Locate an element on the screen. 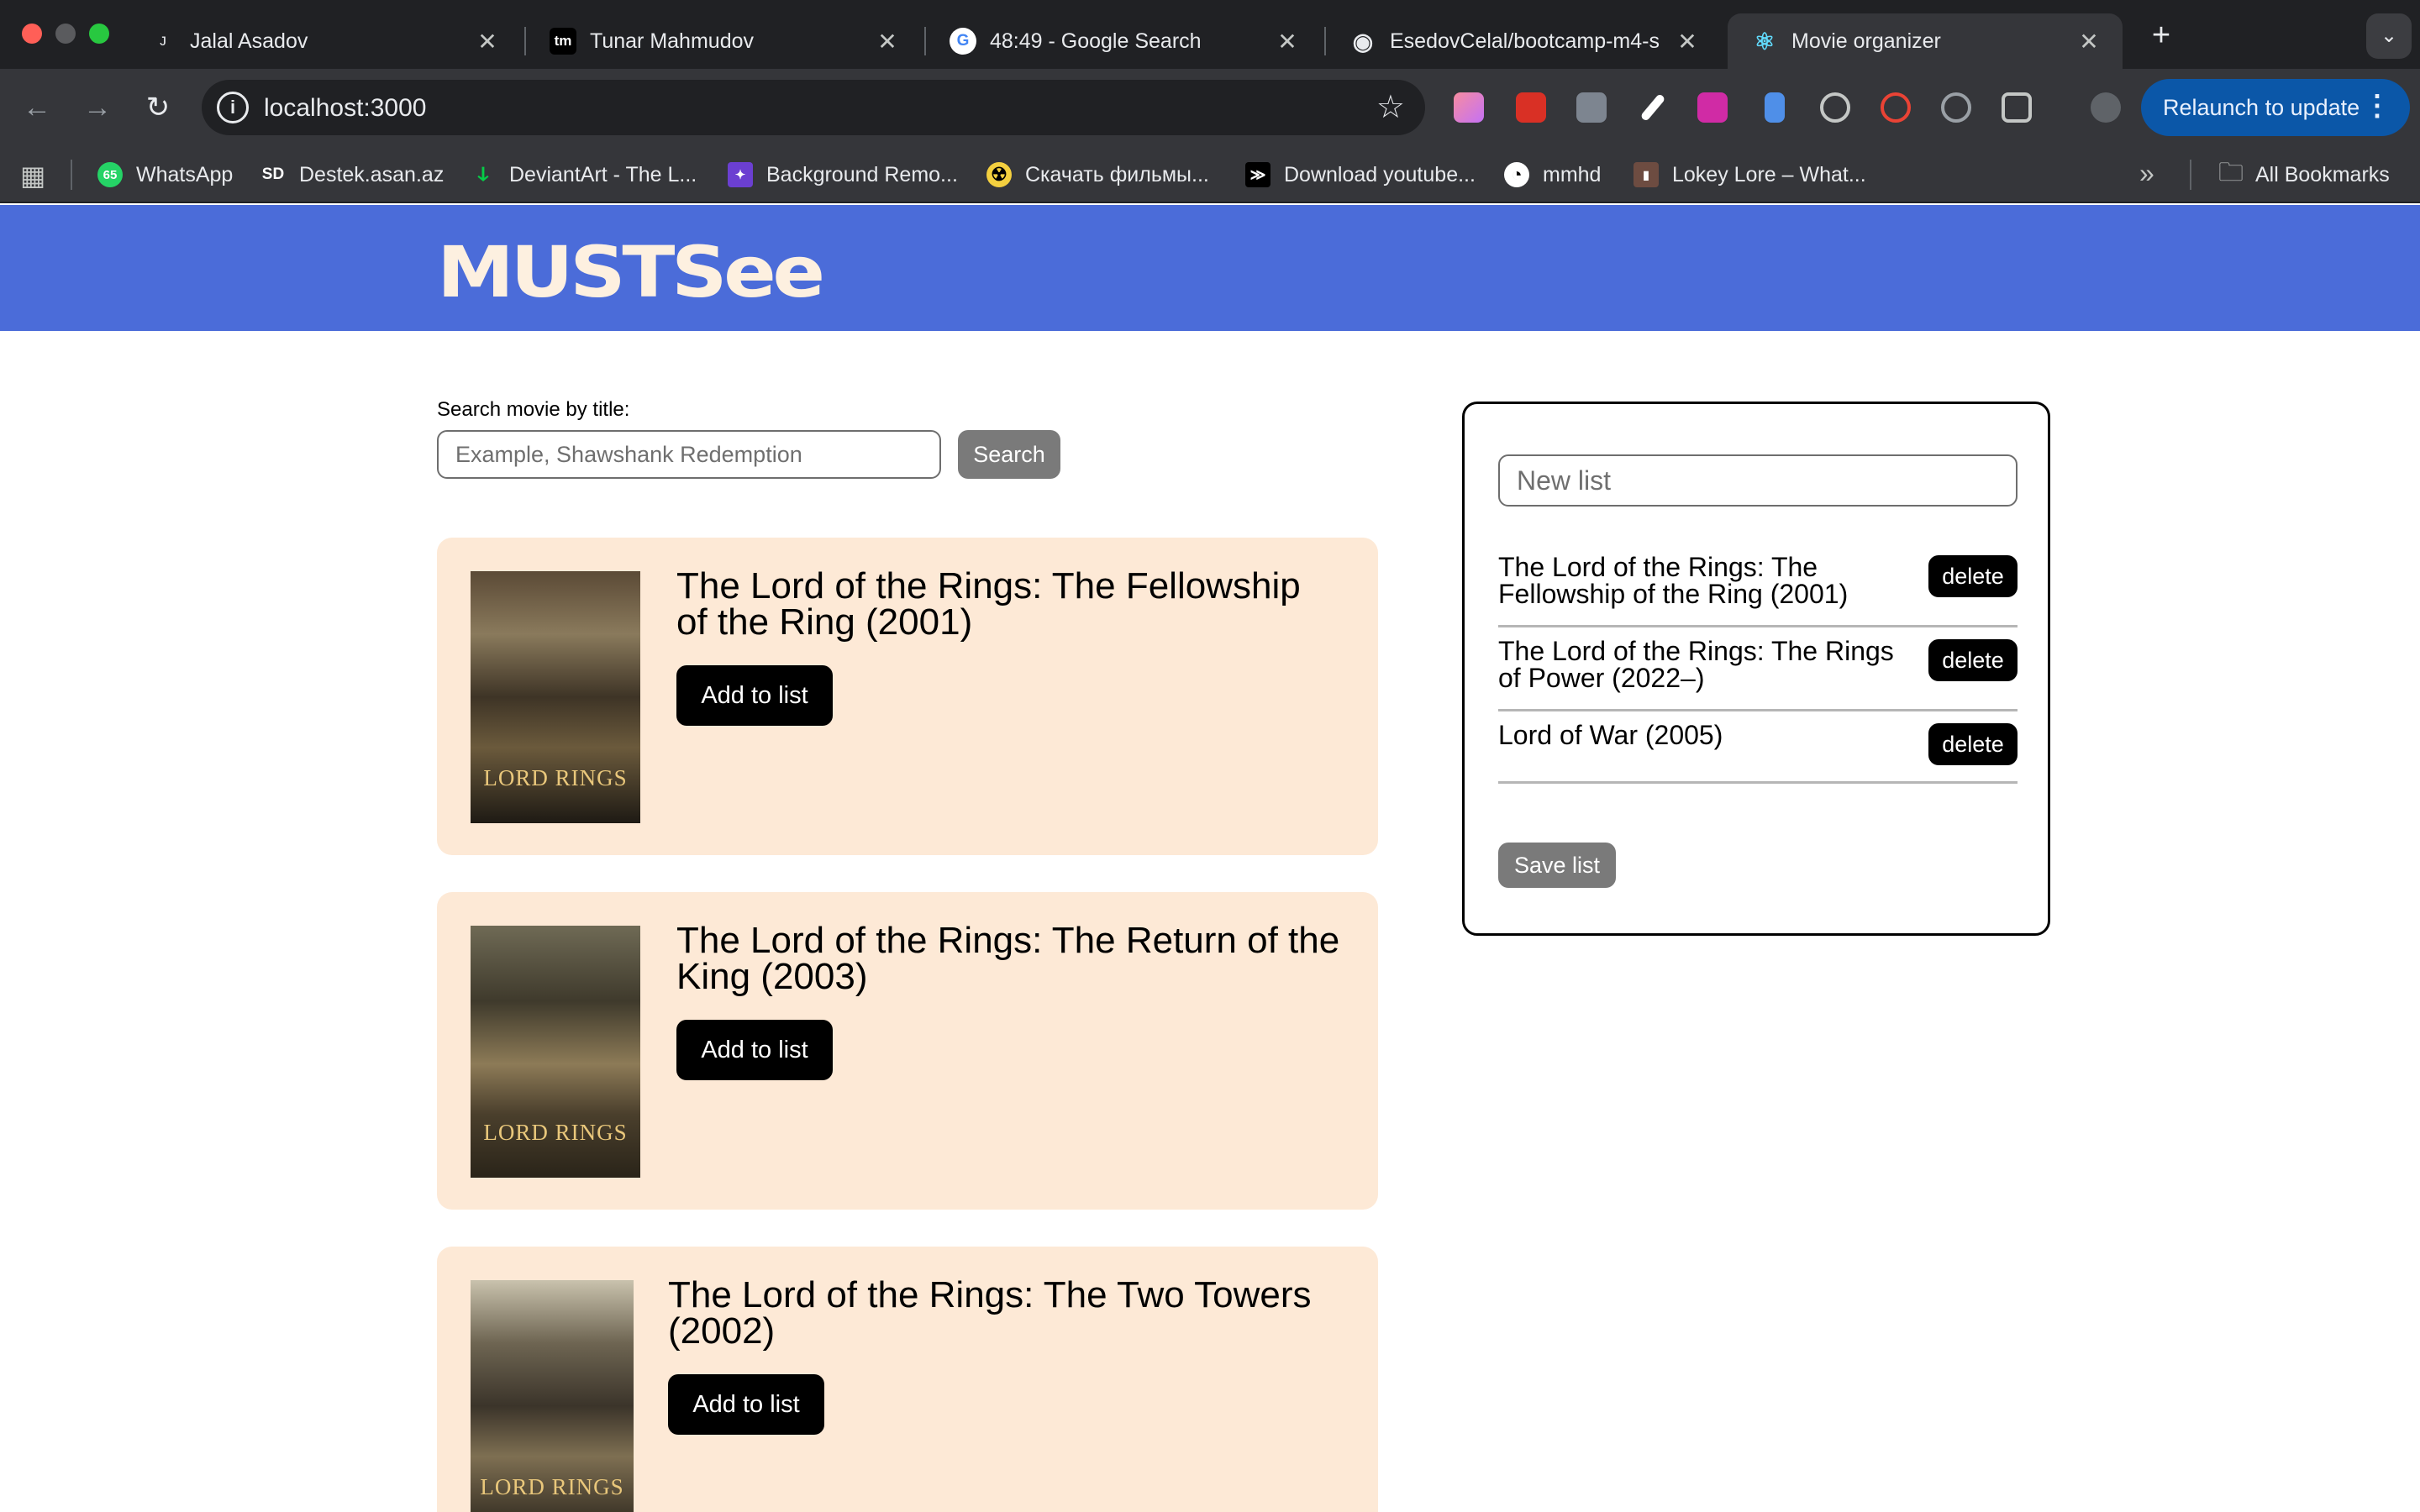 Image resolution: width=2420 pixels, height=1512 pixels. extension-compass-icon is located at coordinates (1956, 107).